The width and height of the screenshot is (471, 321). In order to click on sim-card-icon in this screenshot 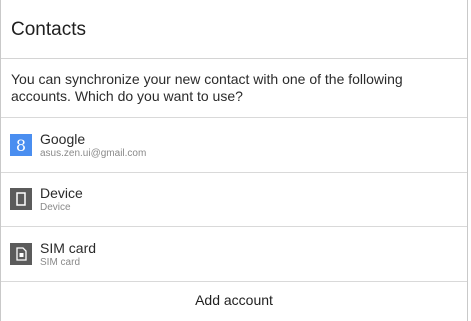, I will do `click(21, 254)`.